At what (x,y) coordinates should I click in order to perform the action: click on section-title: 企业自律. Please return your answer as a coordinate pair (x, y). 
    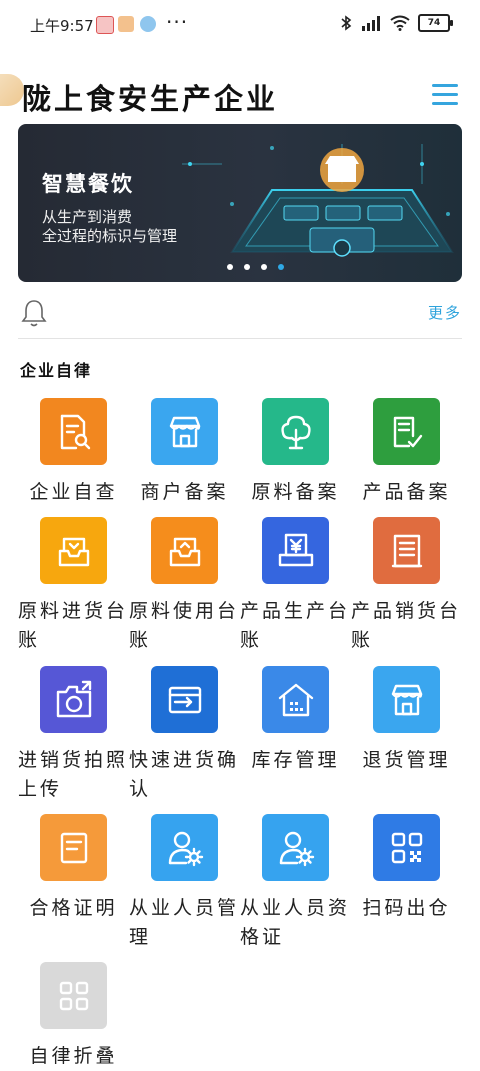
    Looking at the image, I should click on (56, 370).